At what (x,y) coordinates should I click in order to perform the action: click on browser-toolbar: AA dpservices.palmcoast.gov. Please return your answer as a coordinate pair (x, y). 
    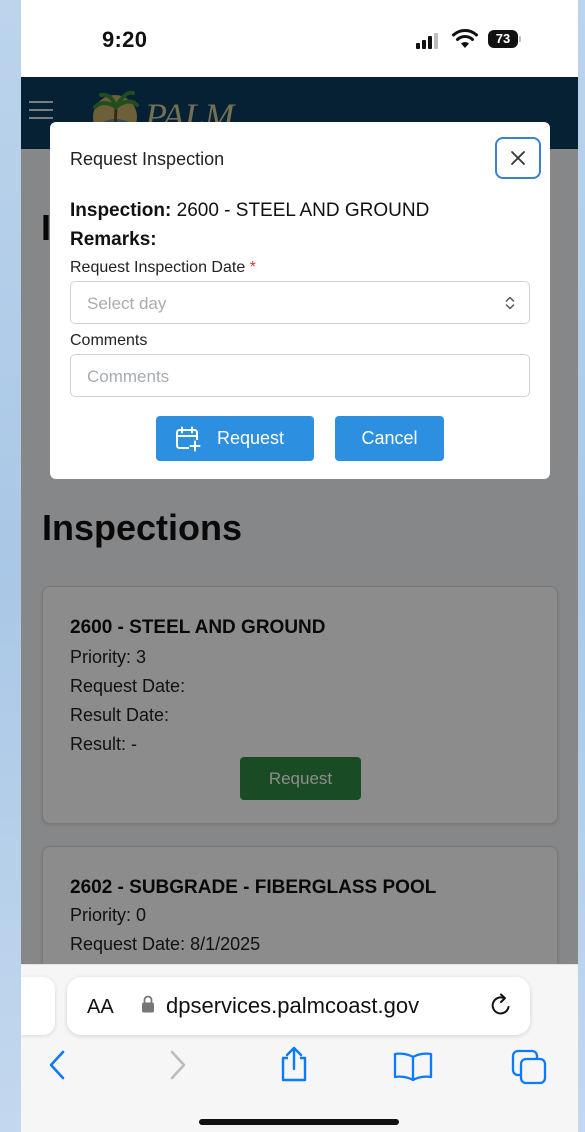
    Looking at the image, I should click on (299, 1048).